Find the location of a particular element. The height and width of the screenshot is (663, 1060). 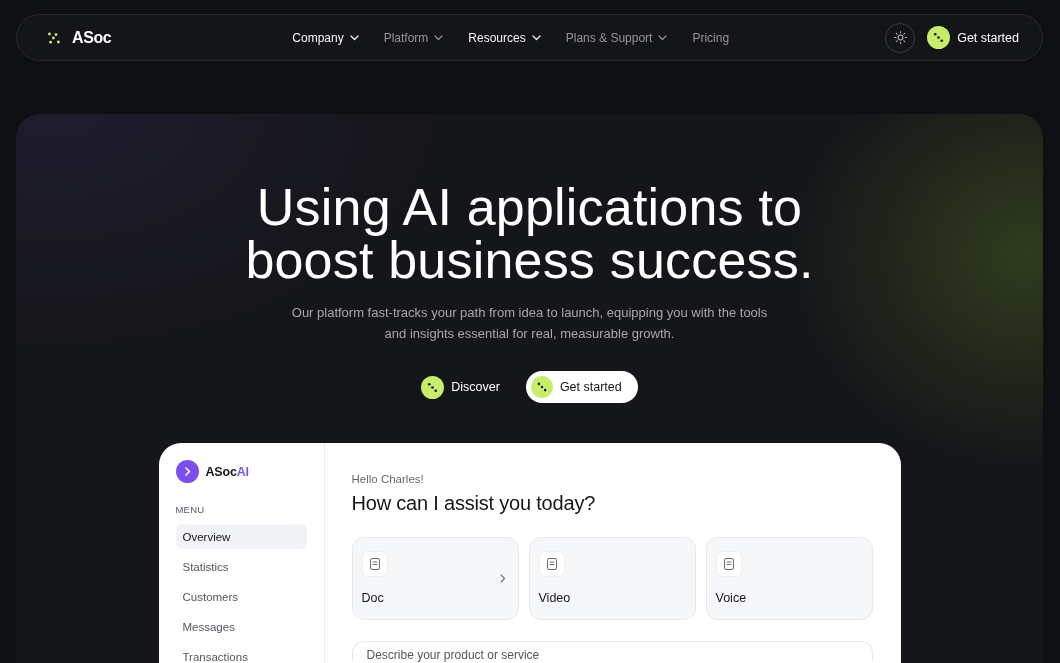

logo-icon is located at coordinates (54, 37).